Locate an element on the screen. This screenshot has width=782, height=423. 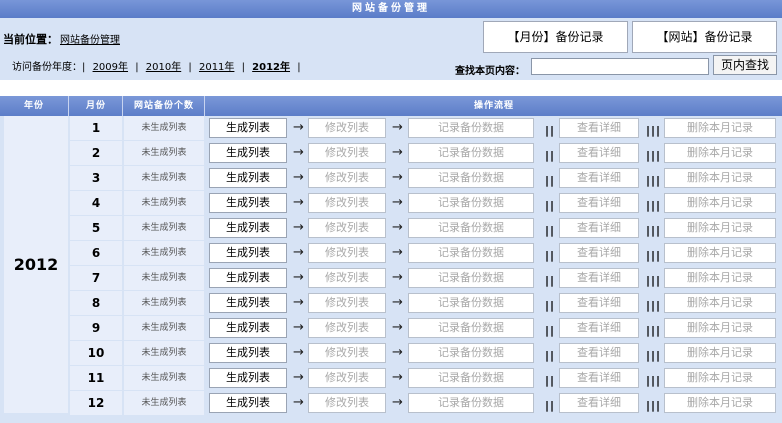
month-record-button: 【月份】备份记录 is located at coordinates (555, 37).